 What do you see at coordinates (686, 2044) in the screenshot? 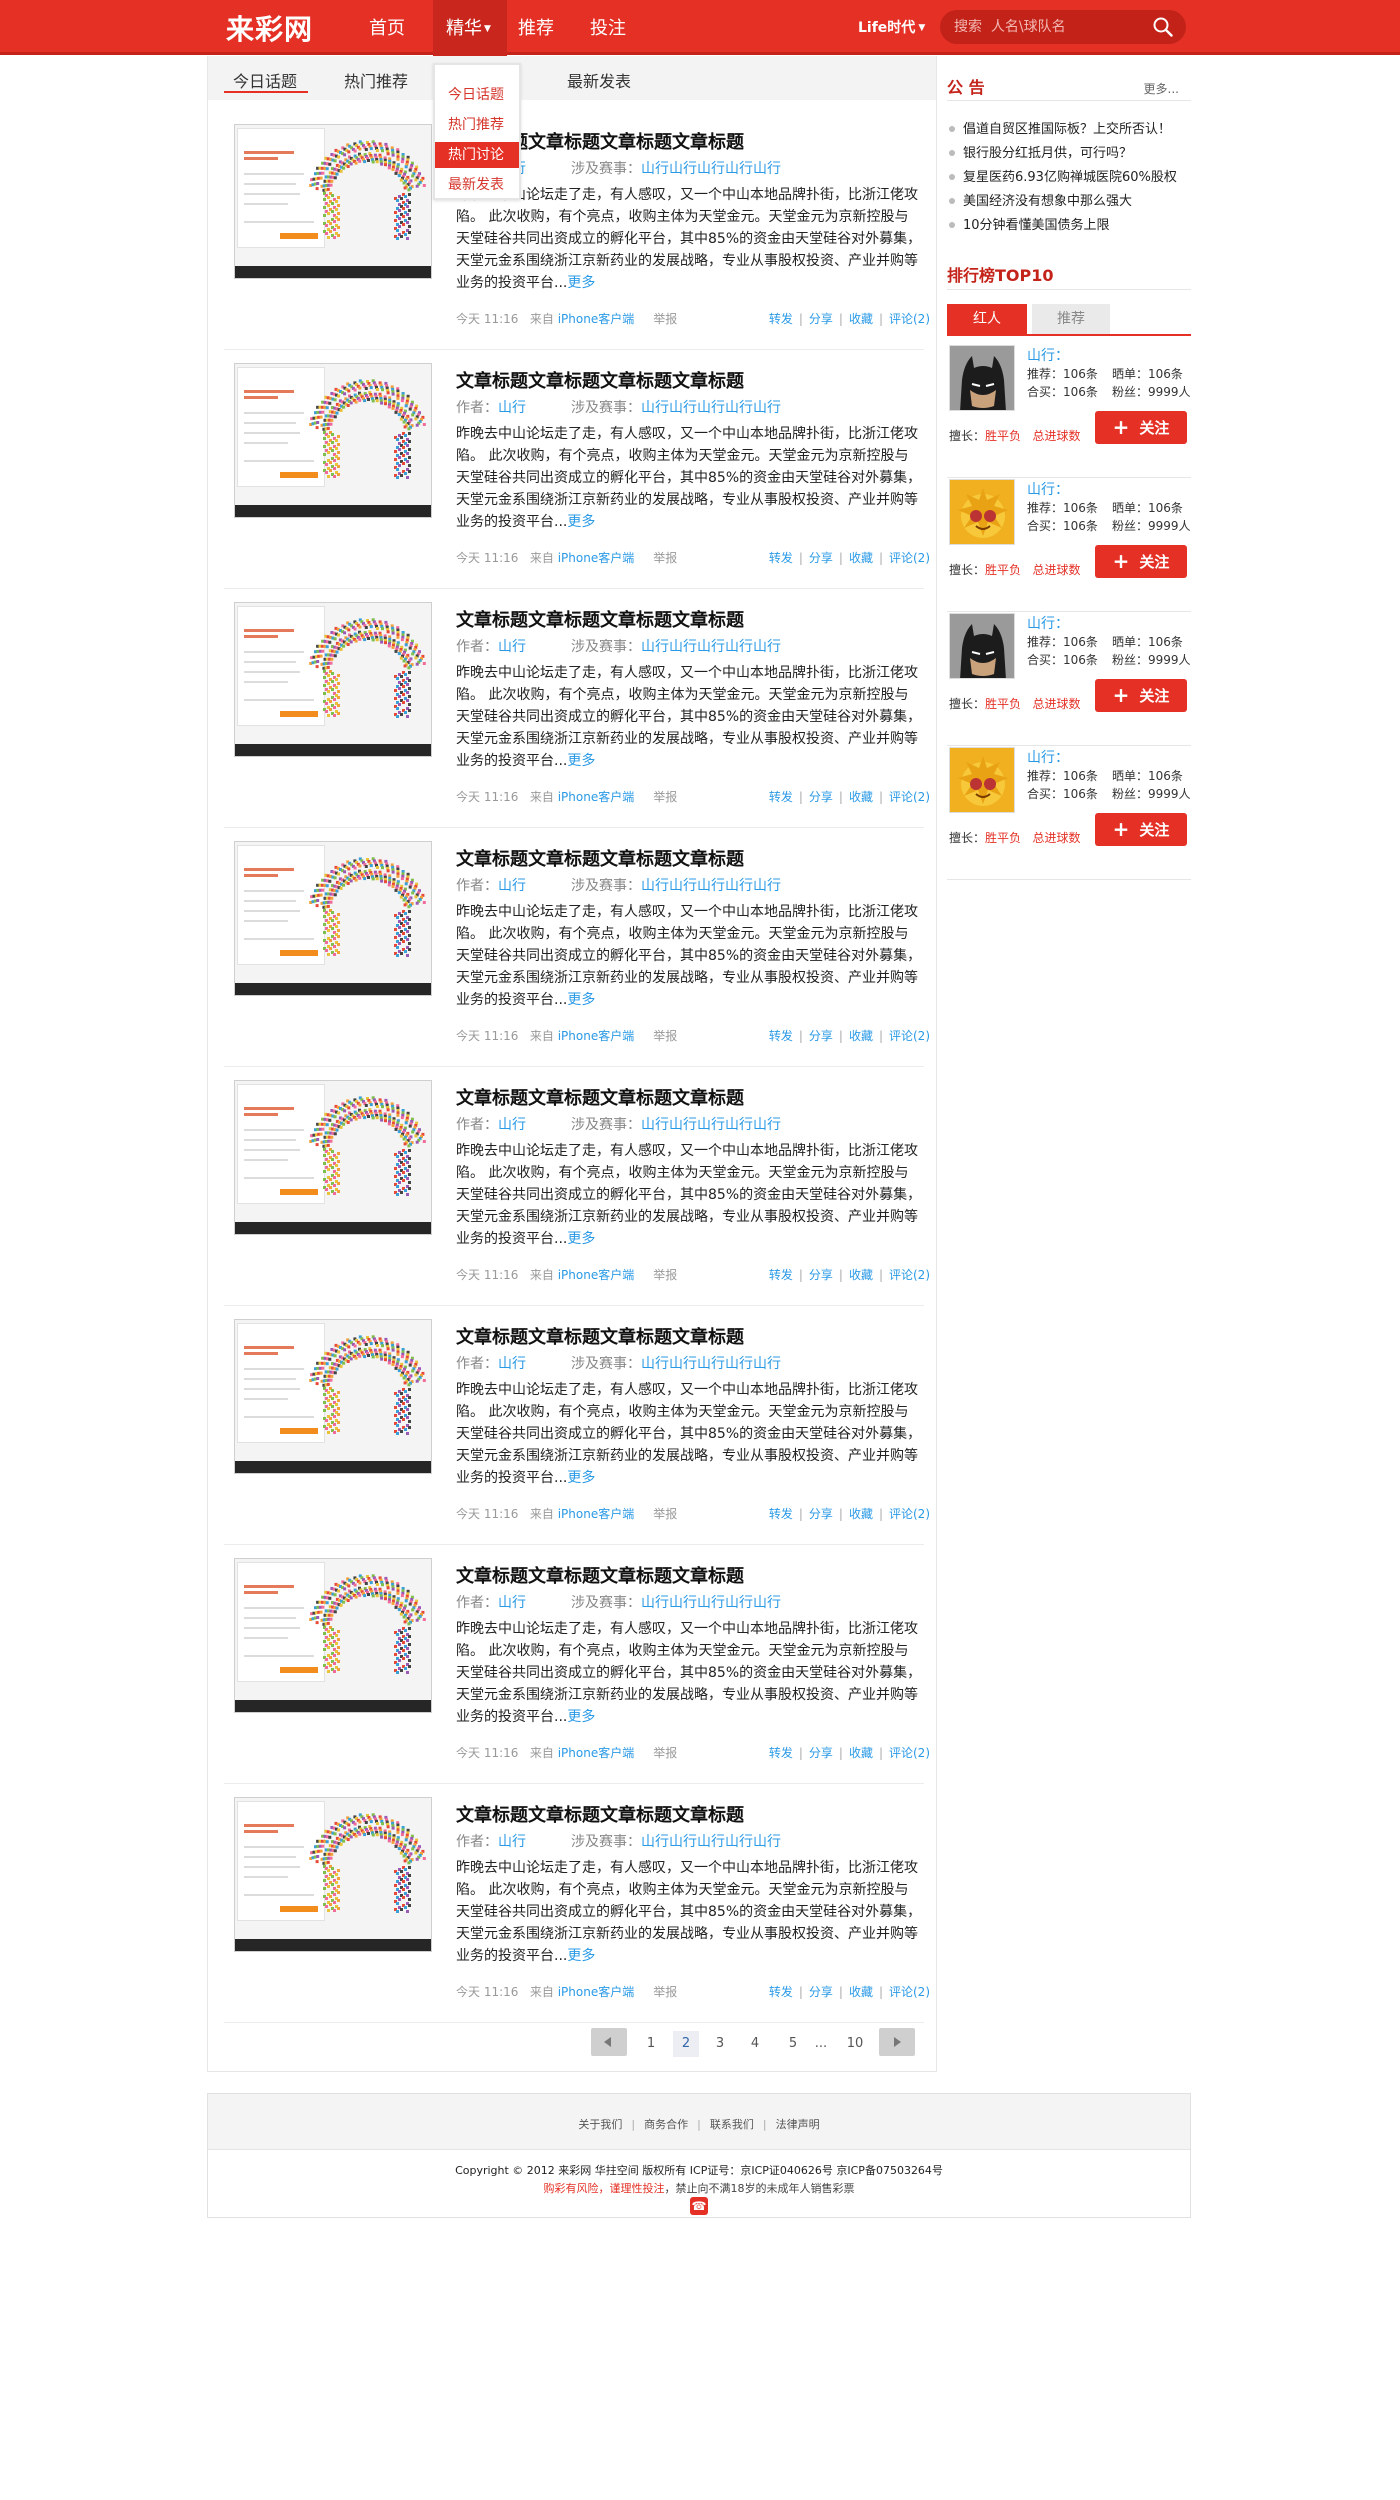
I see `page-link-current: 2` at bounding box center [686, 2044].